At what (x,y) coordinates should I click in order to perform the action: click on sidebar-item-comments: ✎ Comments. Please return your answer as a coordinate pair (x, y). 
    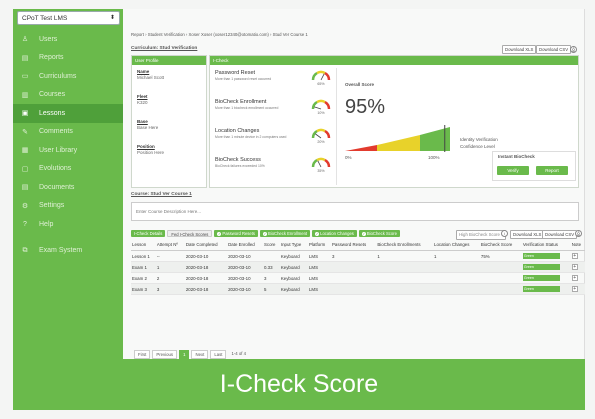
    Looking at the image, I should click on (68, 132).